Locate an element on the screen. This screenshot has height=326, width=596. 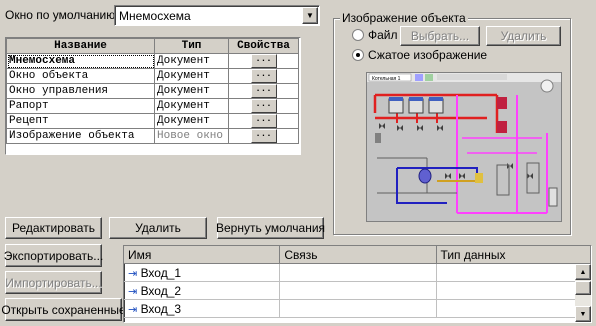
scheme-thumbnail: Котельная 1 is located at coordinates (464, 147).